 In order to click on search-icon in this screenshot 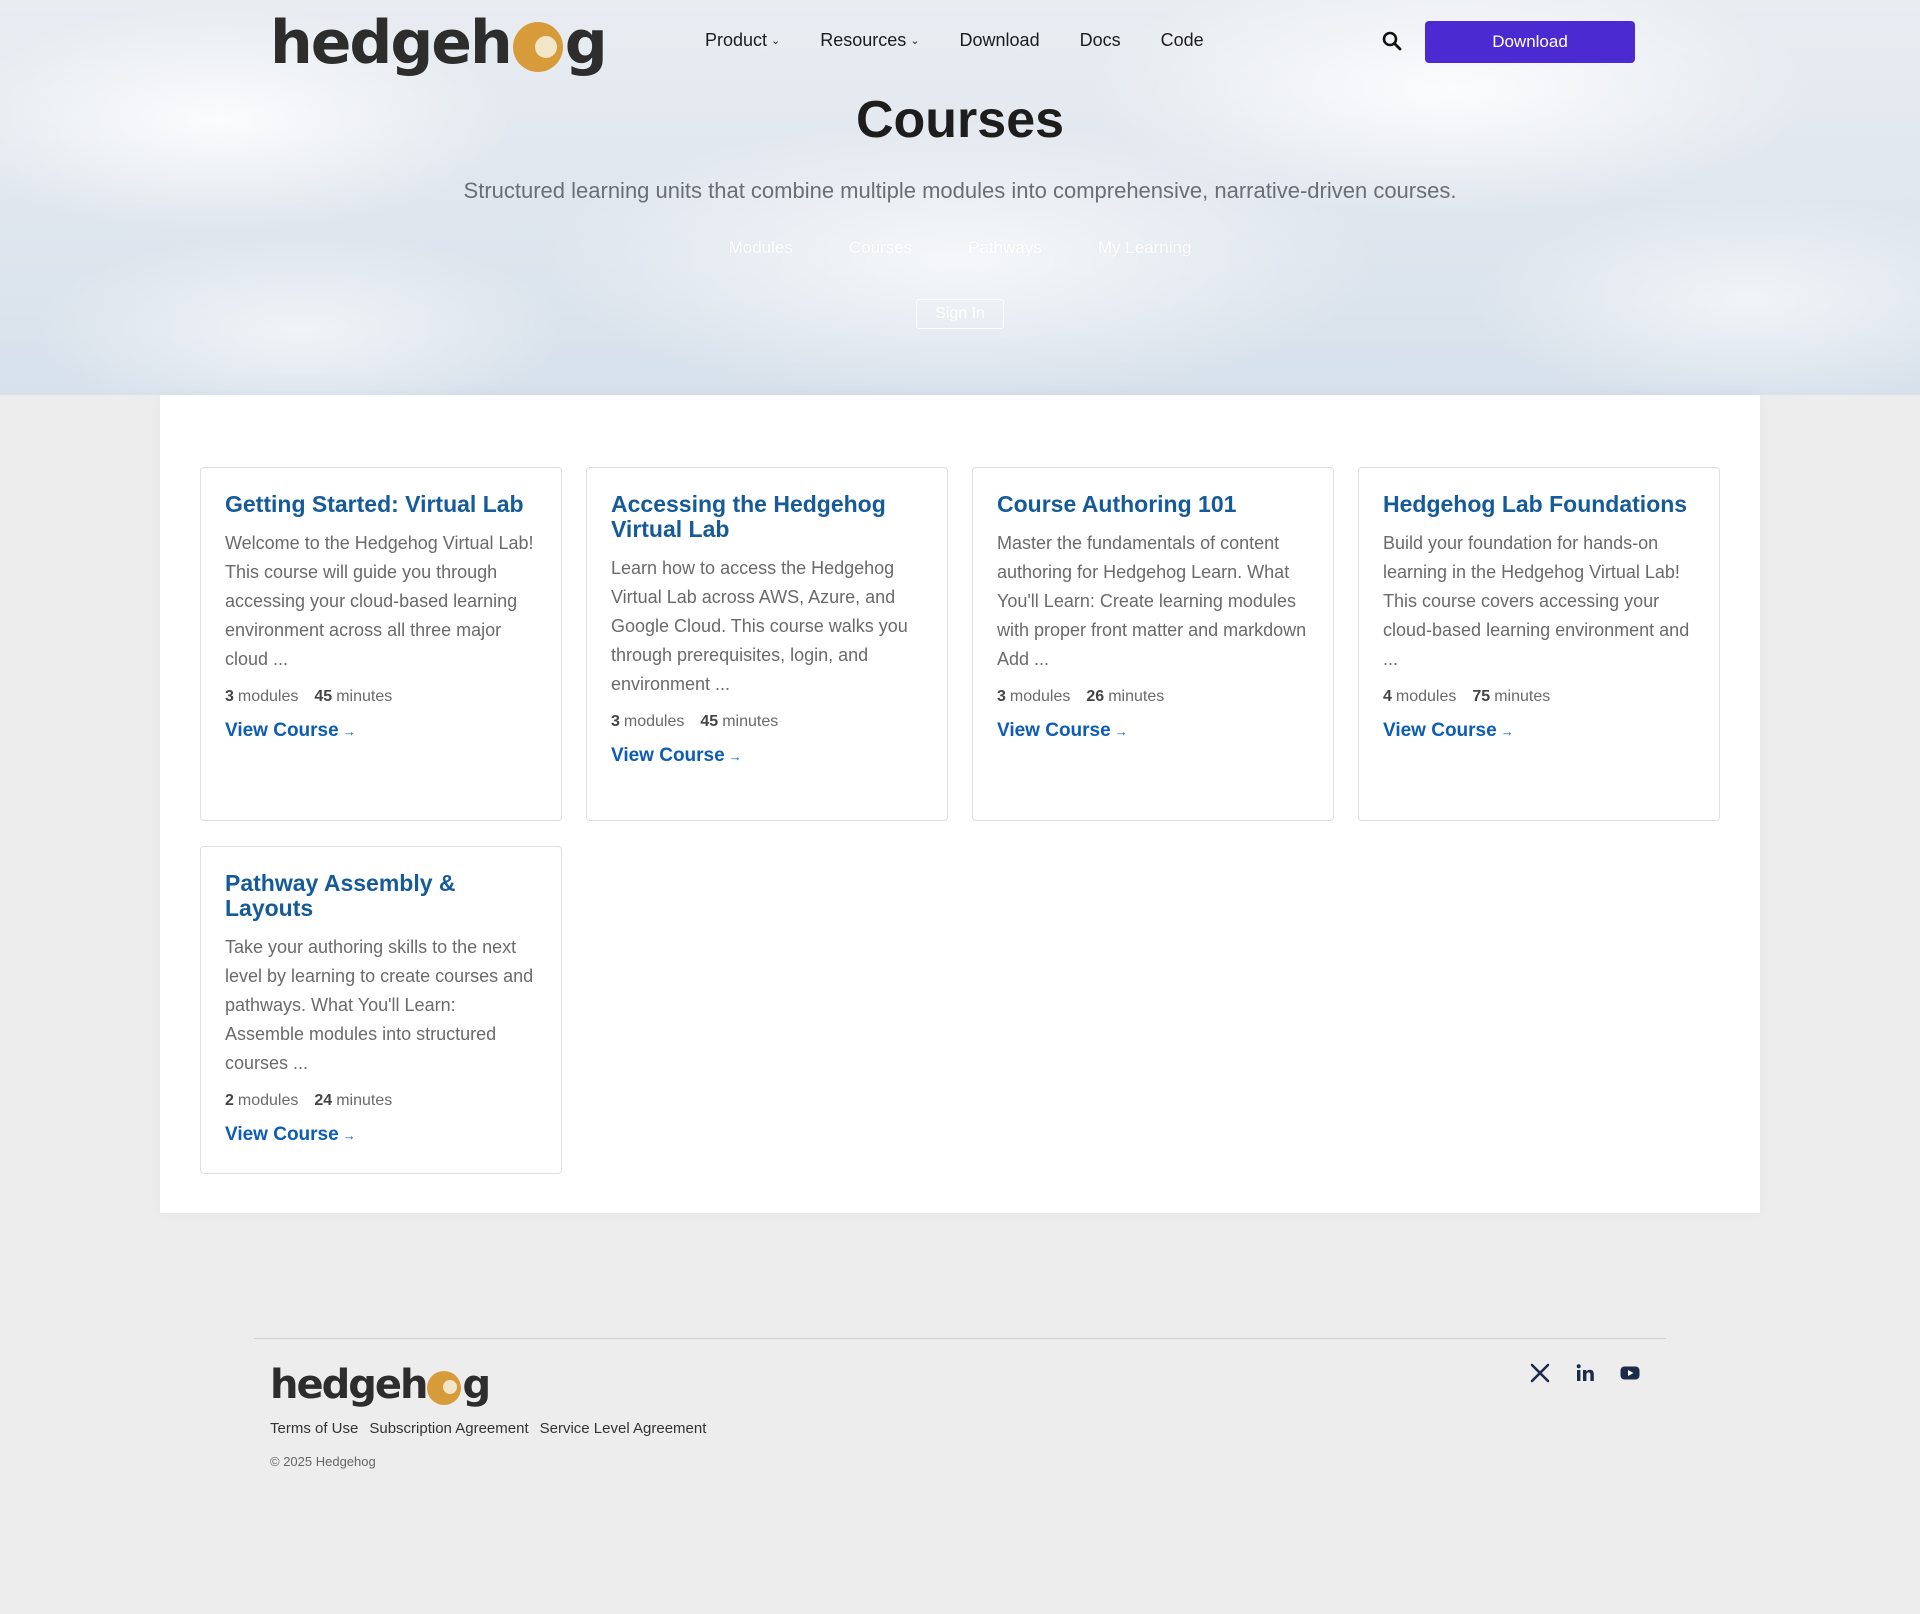, I will do `click(1392, 41)`.